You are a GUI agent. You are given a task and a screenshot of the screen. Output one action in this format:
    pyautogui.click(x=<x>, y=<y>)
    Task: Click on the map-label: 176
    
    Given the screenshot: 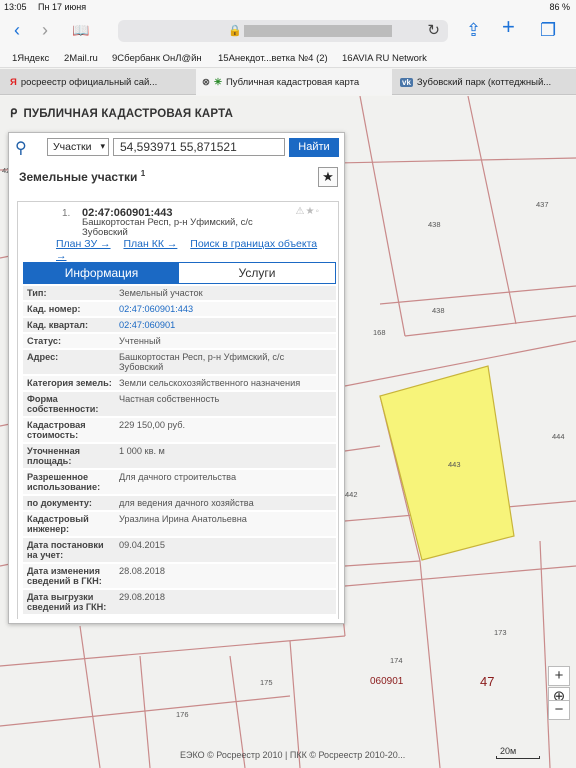 What is the action you would take?
    pyautogui.click(x=182, y=714)
    